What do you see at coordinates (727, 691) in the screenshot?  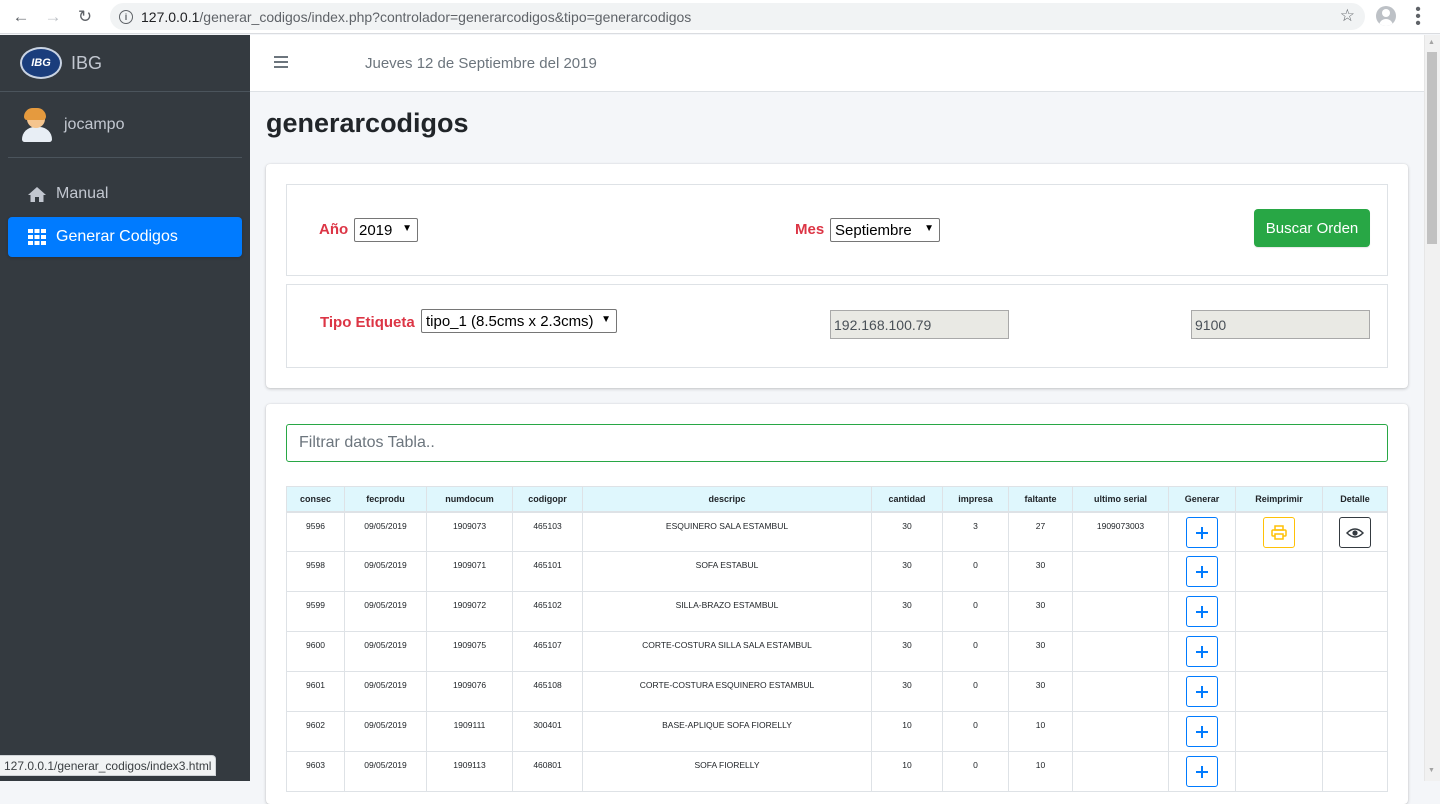 I see `cell-descripc: CORTE-COSTURA ESQUINERO ESTAMBUL` at bounding box center [727, 691].